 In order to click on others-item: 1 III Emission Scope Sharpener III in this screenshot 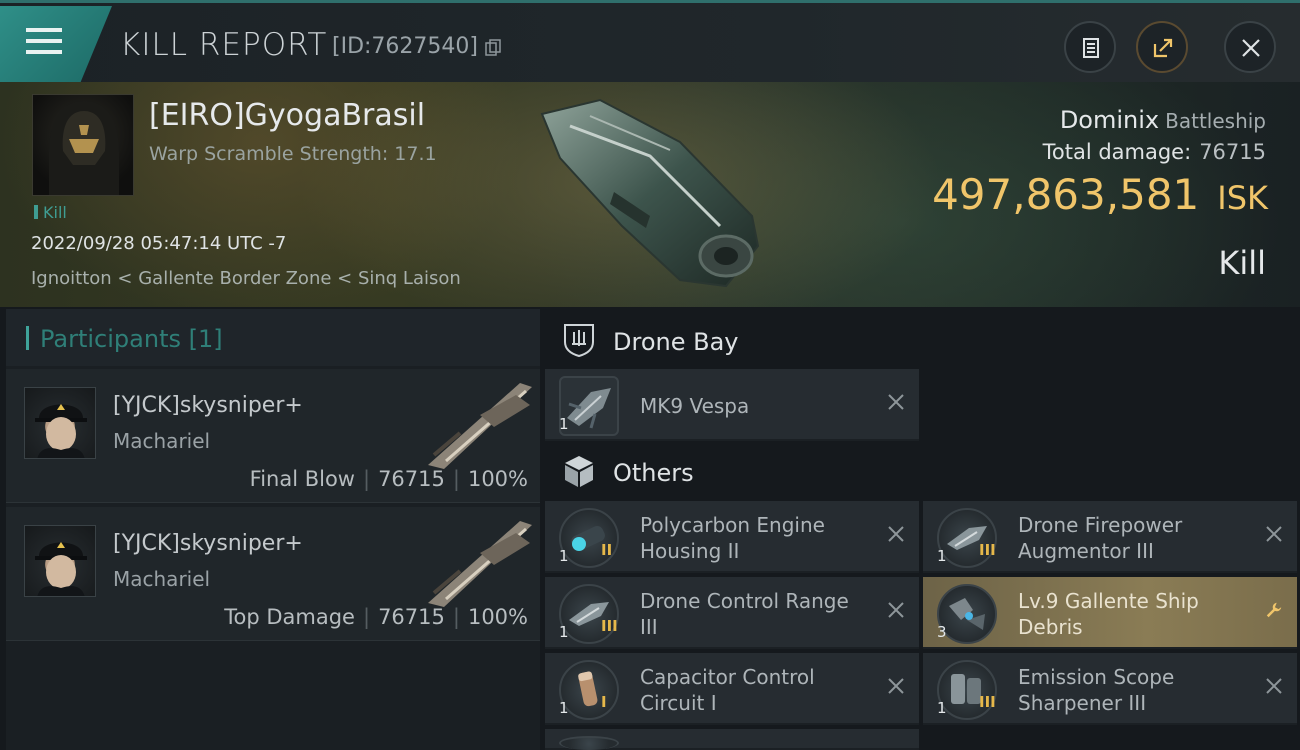, I will do `click(1110, 689)`.